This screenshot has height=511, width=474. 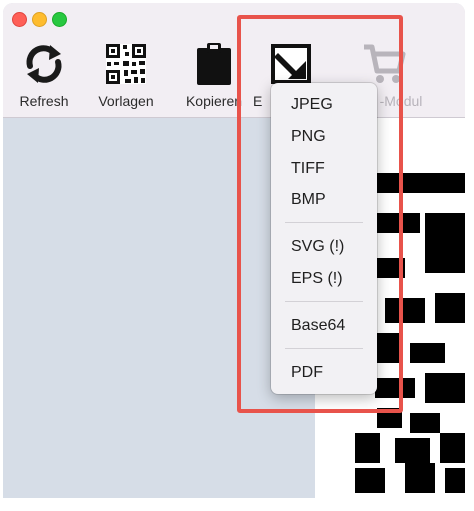 I want to click on vorlagen-button: Vorlagen, so click(x=126, y=75).